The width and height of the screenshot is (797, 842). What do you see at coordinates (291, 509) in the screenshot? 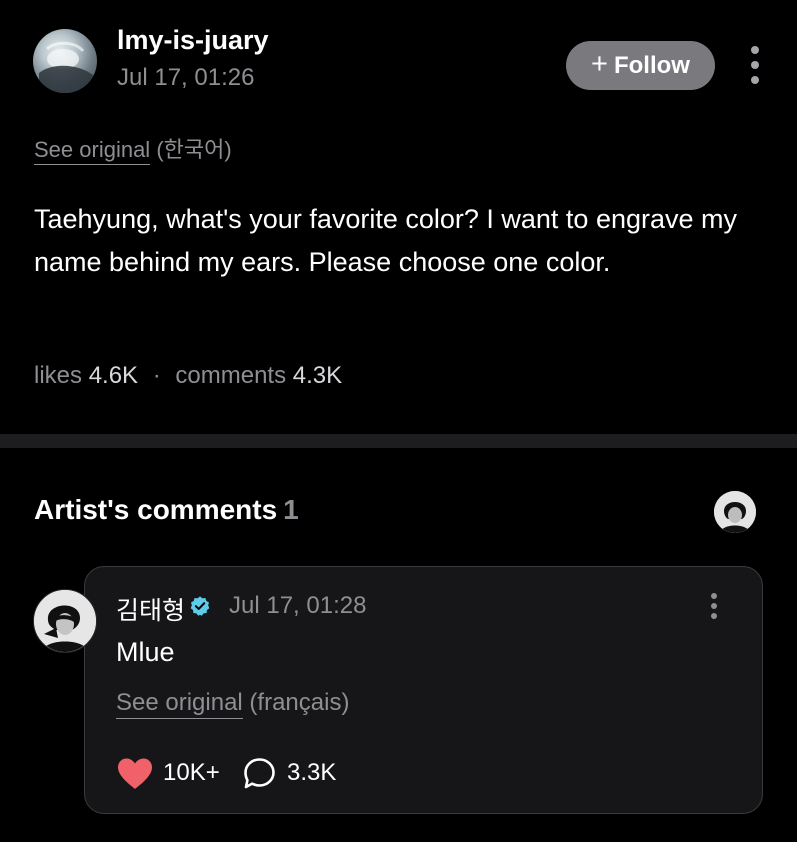
I see `artist-comments-count: 1` at bounding box center [291, 509].